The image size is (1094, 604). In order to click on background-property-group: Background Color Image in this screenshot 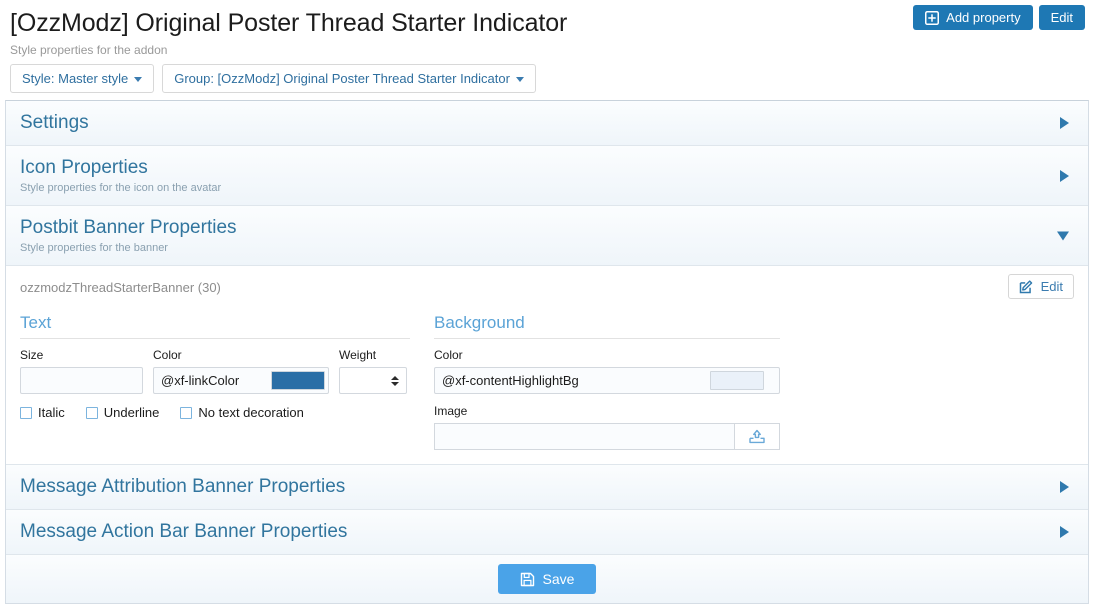, I will do `click(607, 381)`.